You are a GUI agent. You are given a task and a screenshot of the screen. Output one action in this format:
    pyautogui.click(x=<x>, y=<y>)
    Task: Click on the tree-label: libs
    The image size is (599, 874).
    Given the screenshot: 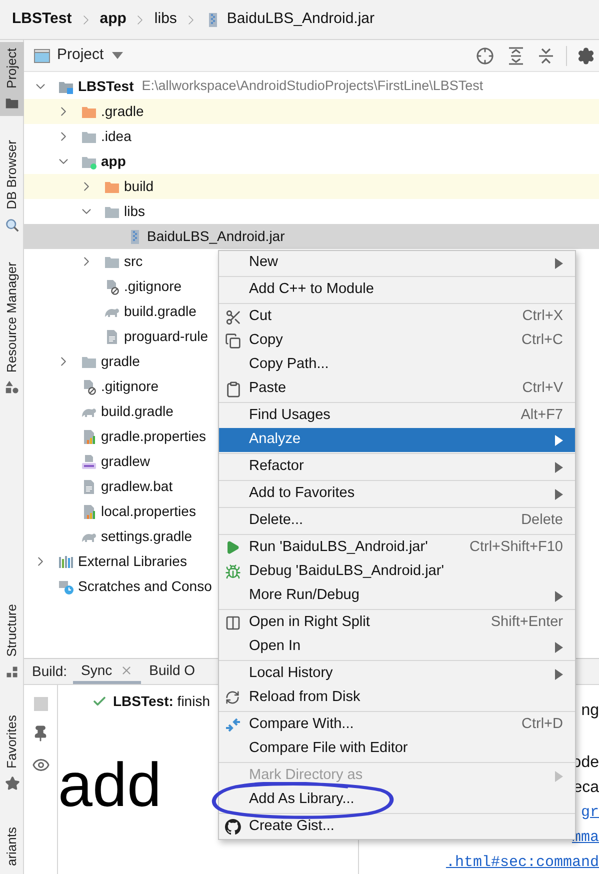 What is the action you would take?
    pyautogui.click(x=135, y=211)
    